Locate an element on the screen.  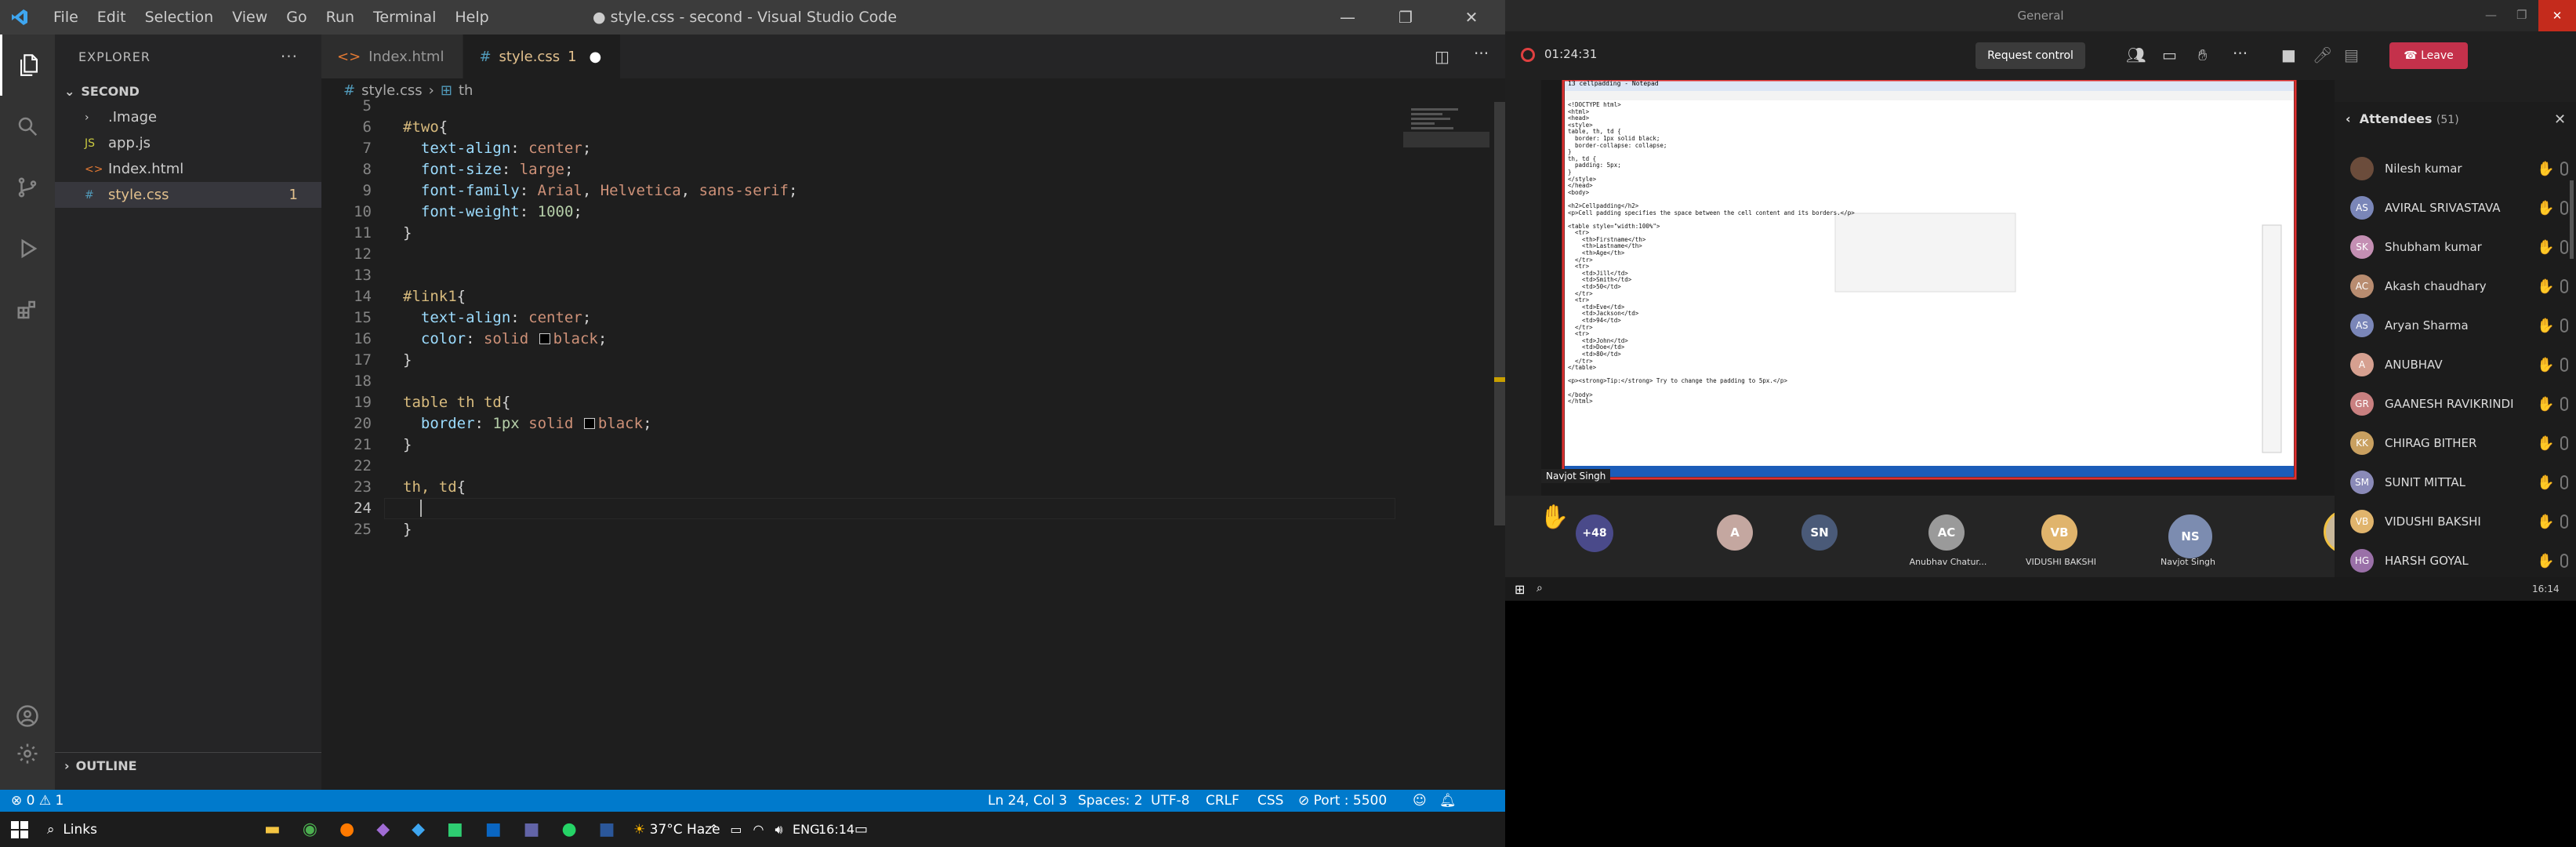
attendee-row: VB VIDUSHI BAKSHI ✋ is located at coordinates (2463, 521).